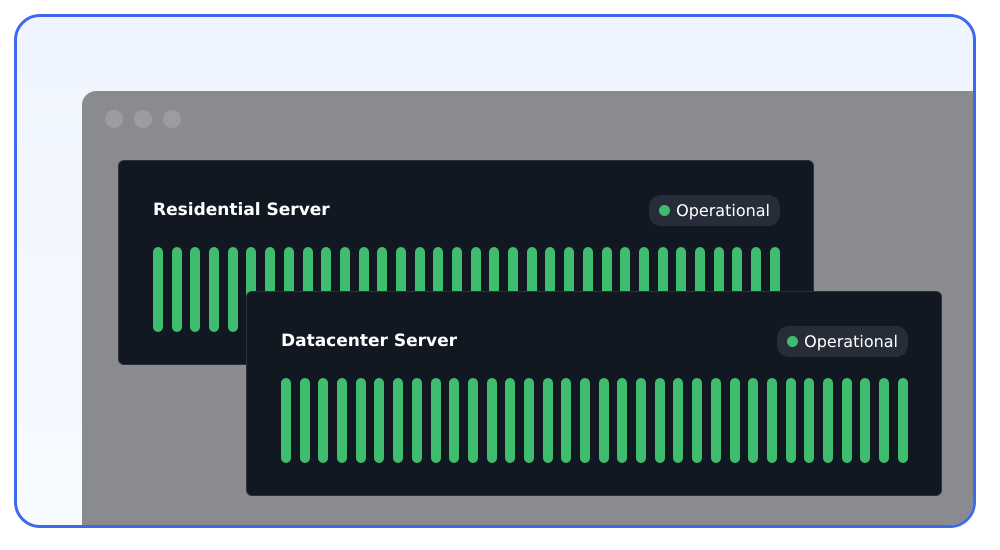 This screenshot has height=550, width=1000. What do you see at coordinates (369, 341) in the screenshot?
I see `server-title: Datacenter Server` at bounding box center [369, 341].